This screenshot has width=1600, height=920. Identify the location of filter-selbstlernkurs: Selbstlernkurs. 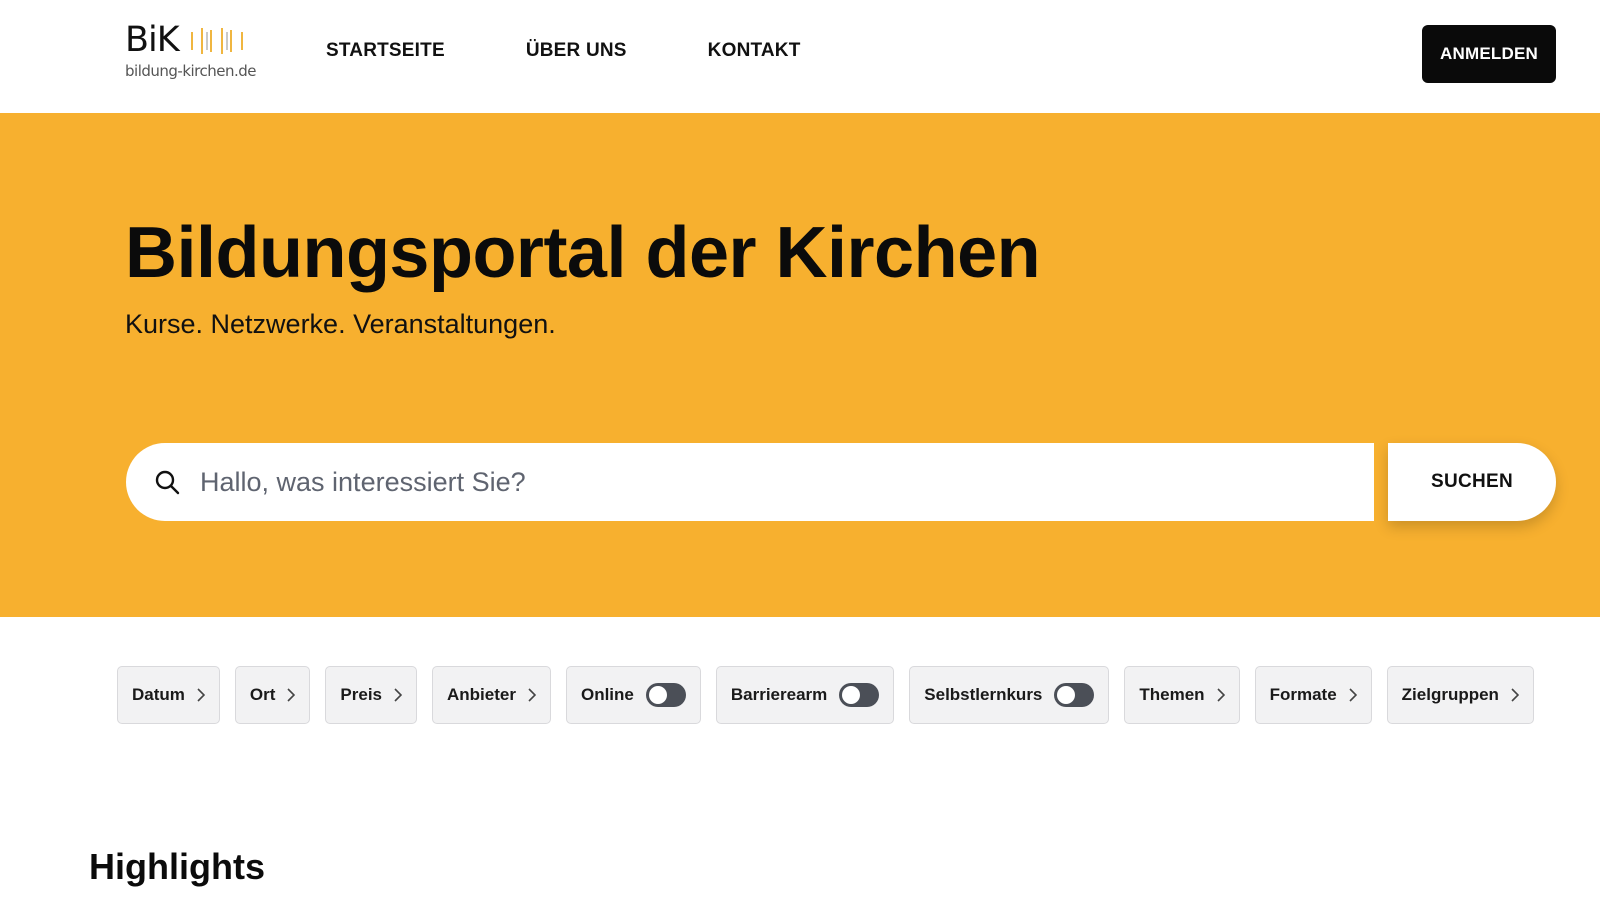
(1009, 695).